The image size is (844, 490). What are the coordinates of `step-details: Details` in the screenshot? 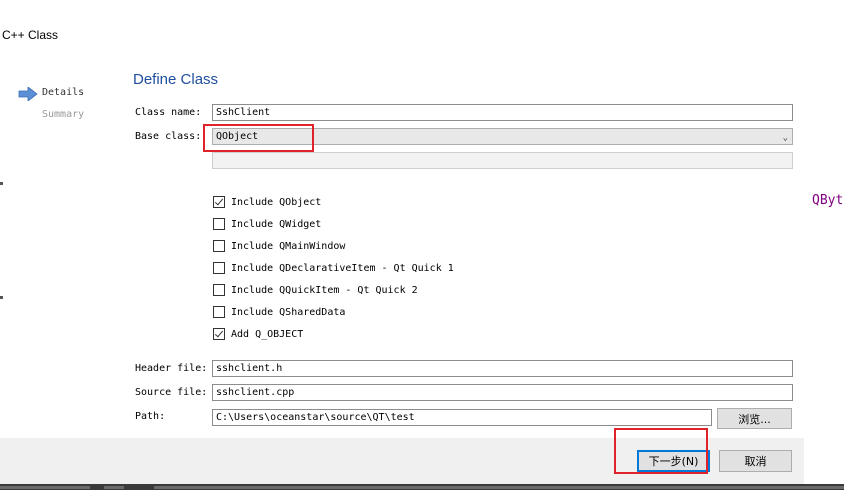 It's located at (63, 92).